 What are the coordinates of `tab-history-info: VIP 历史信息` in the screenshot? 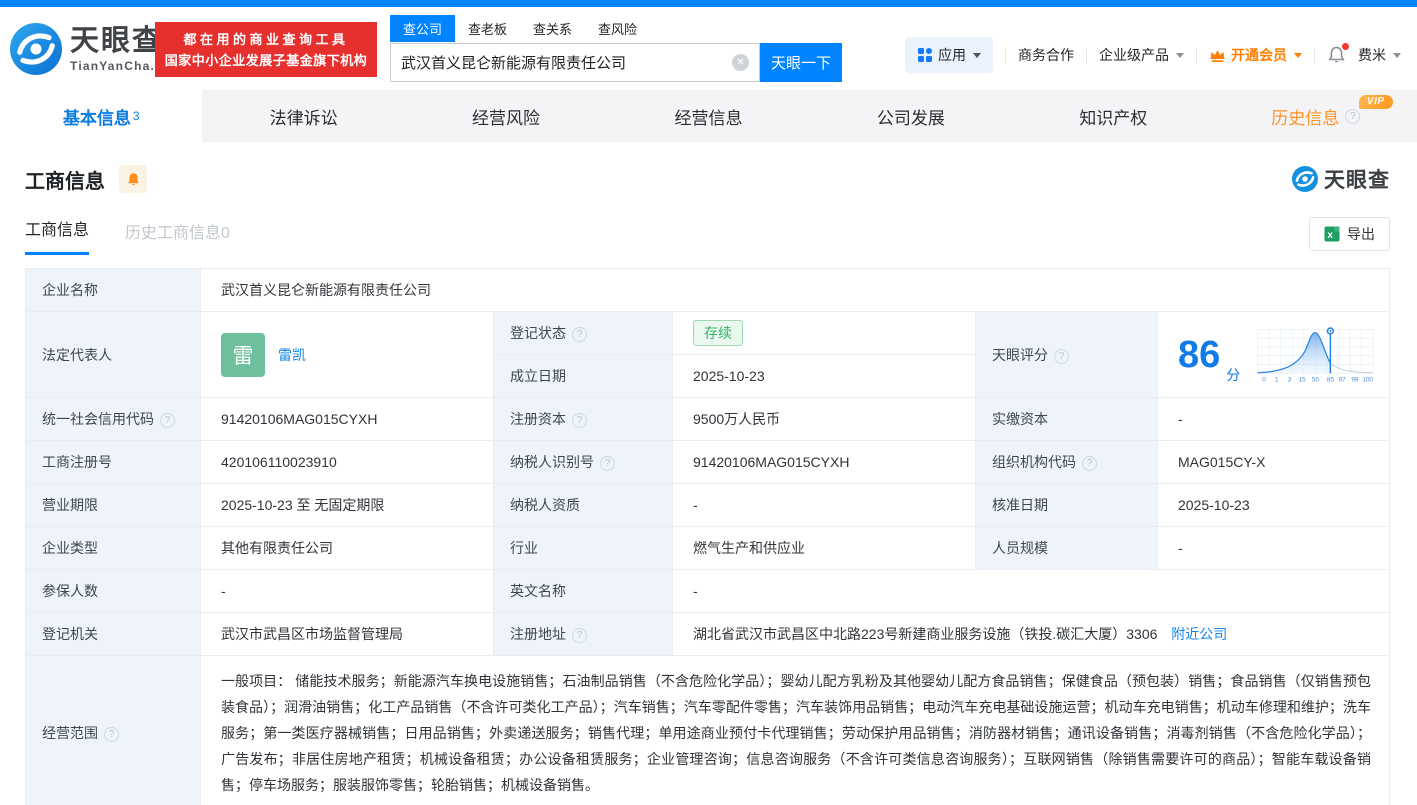 It's located at (1316, 116).